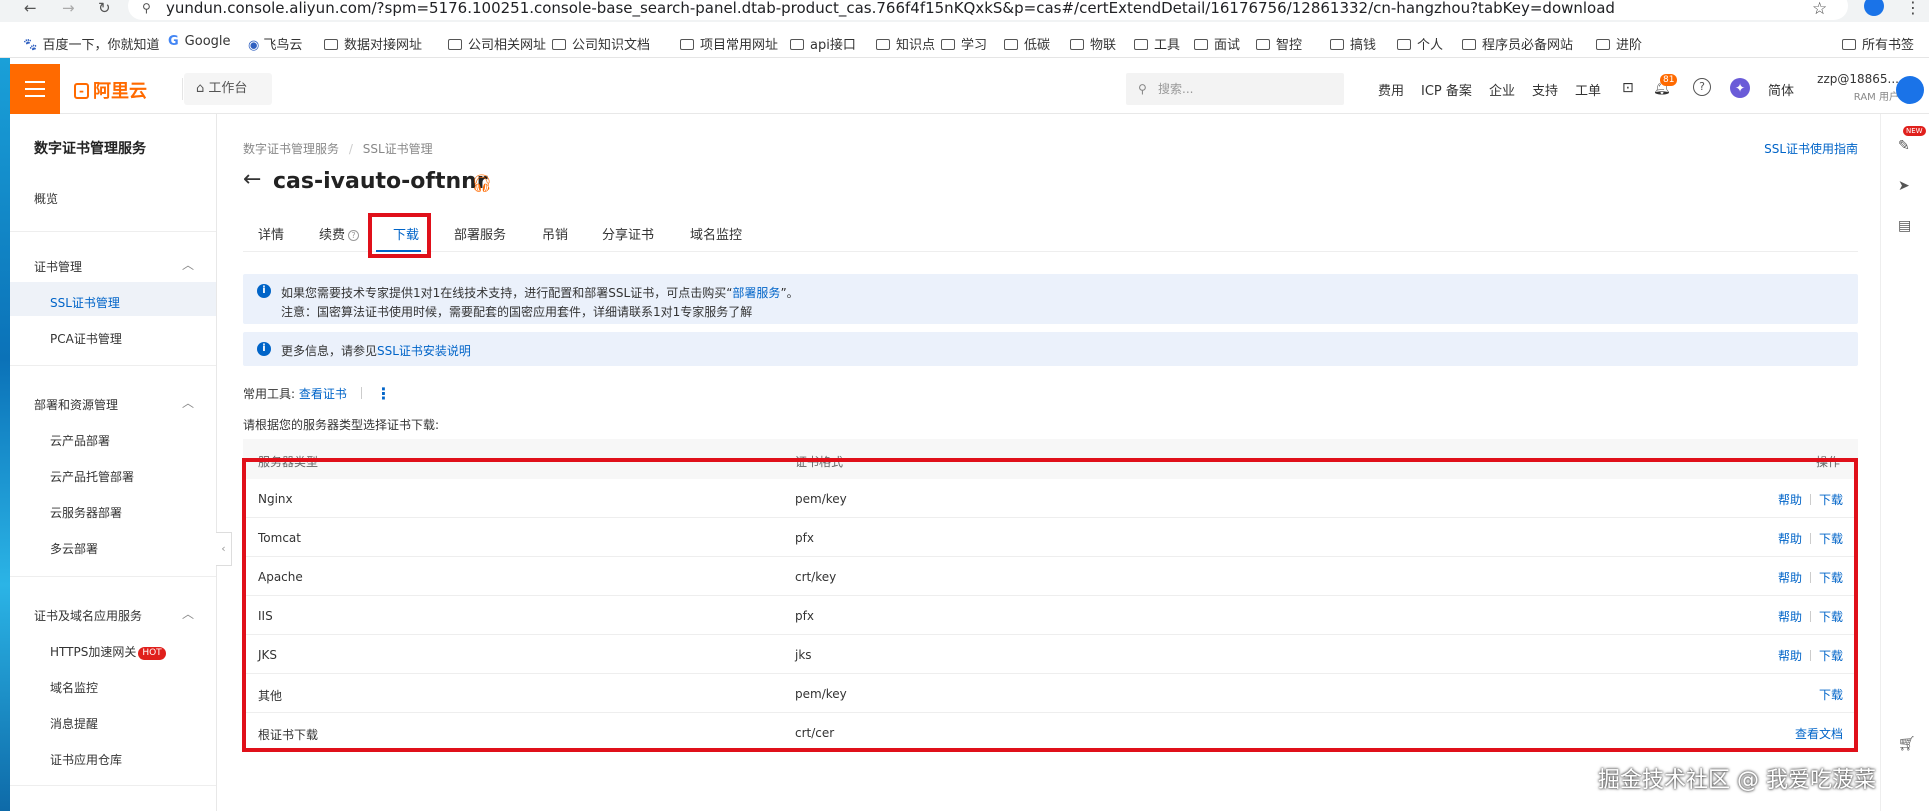 This screenshot has height=811, width=1929. I want to click on baidu-icon: 🐾︎, so click(30, 45).